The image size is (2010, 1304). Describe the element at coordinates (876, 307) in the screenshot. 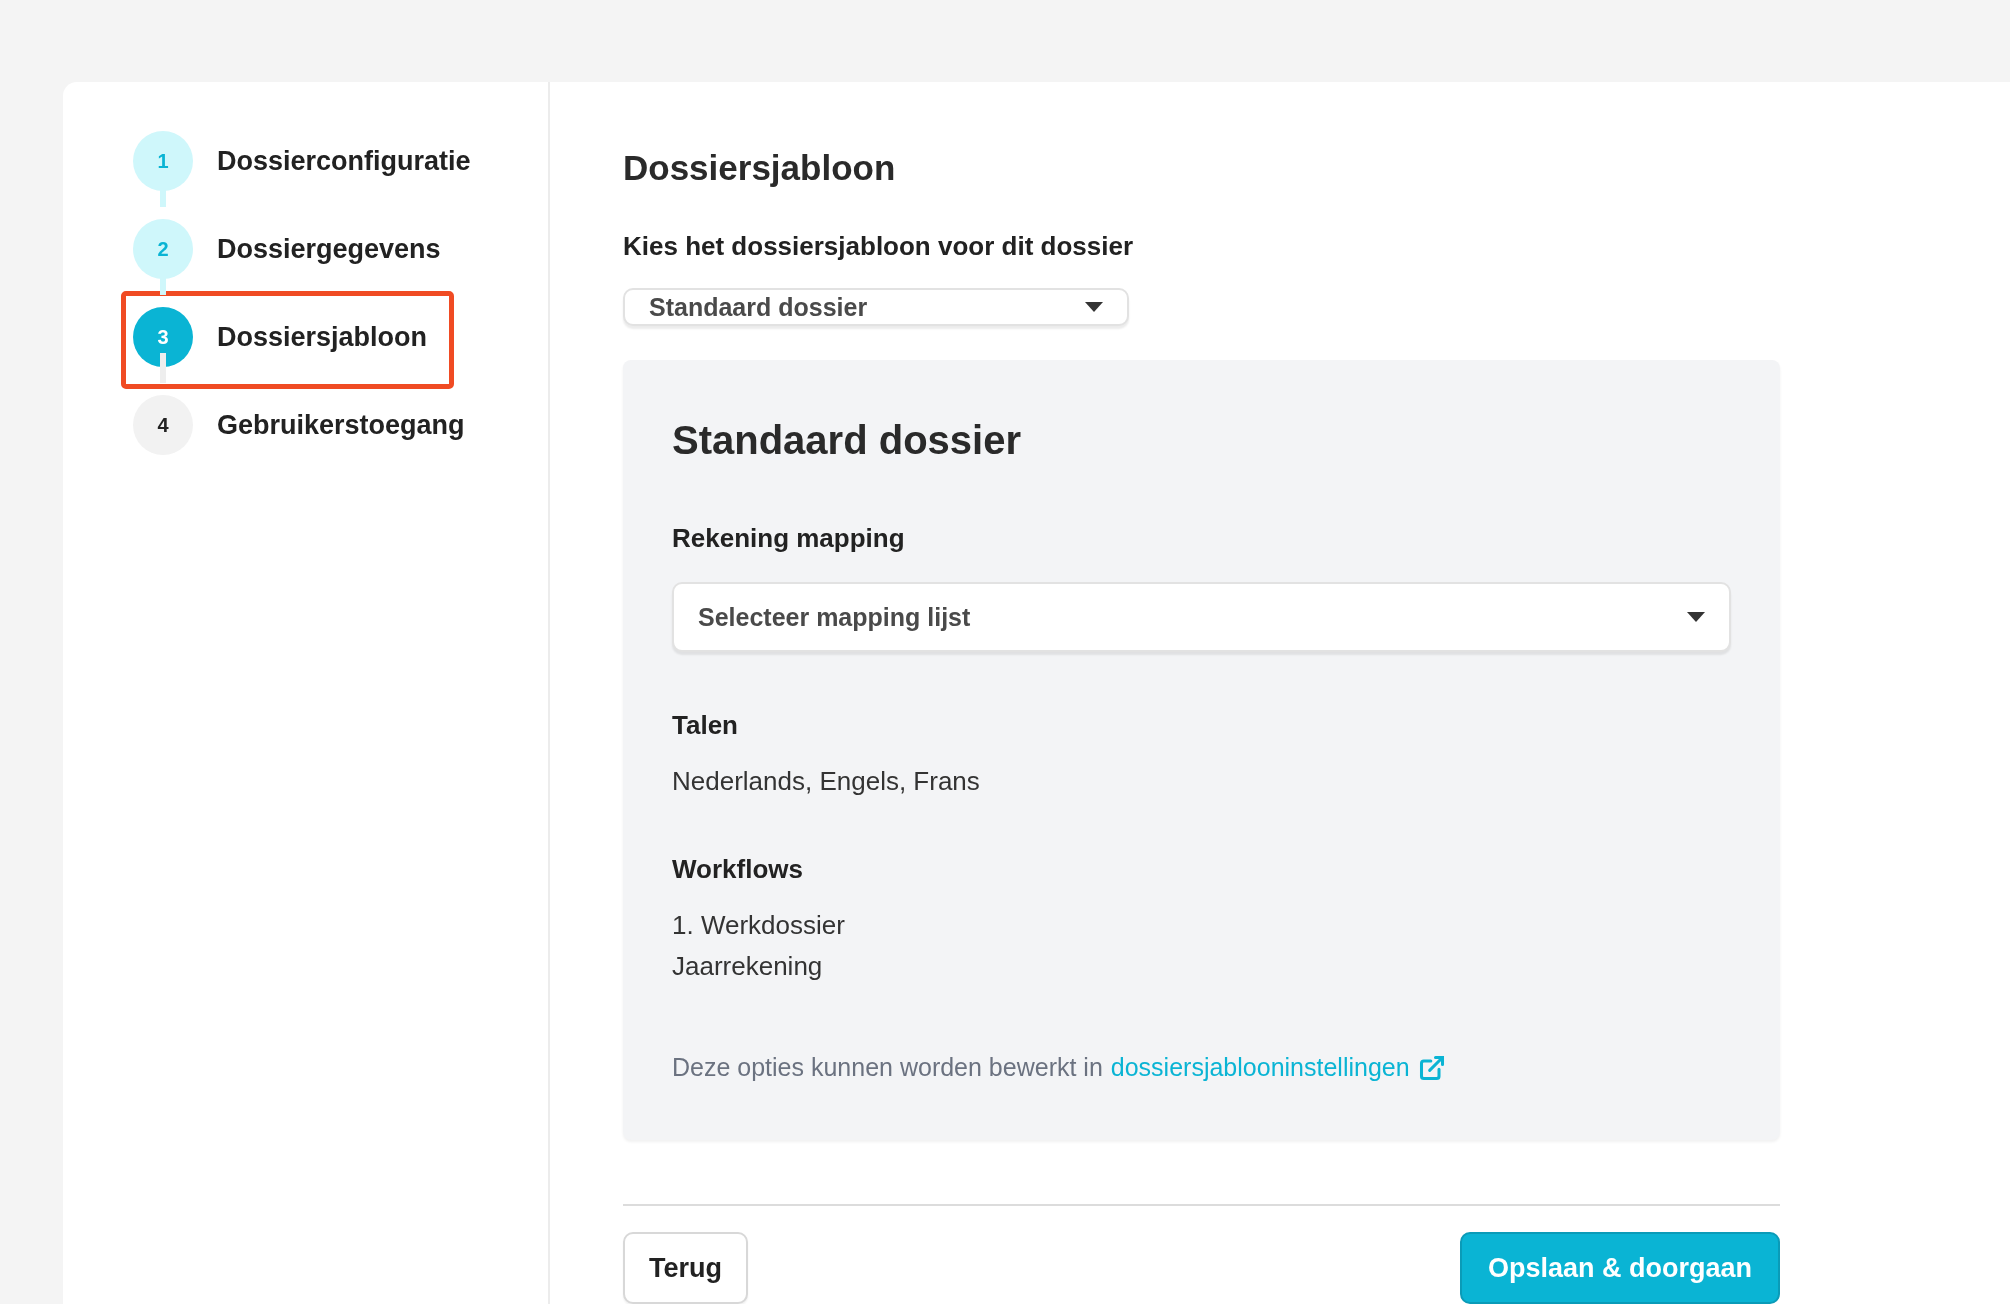

I see `template-select: Standaard dossier` at that location.